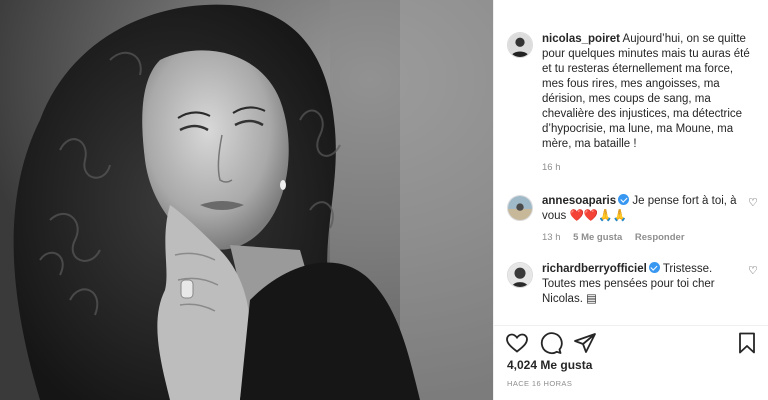 Image resolution: width=768 pixels, height=400 pixels. Describe the element at coordinates (539, 383) in the screenshot. I see `post-time: HACE 16 HORAS` at that location.